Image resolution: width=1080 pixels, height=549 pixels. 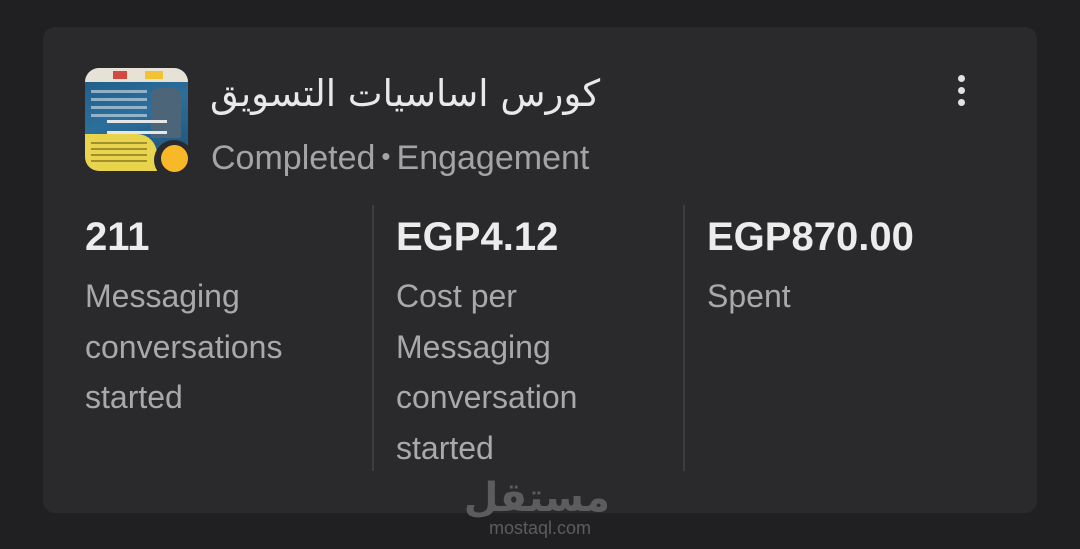 What do you see at coordinates (961, 95) in the screenshot?
I see `more-options-icon` at bounding box center [961, 95].